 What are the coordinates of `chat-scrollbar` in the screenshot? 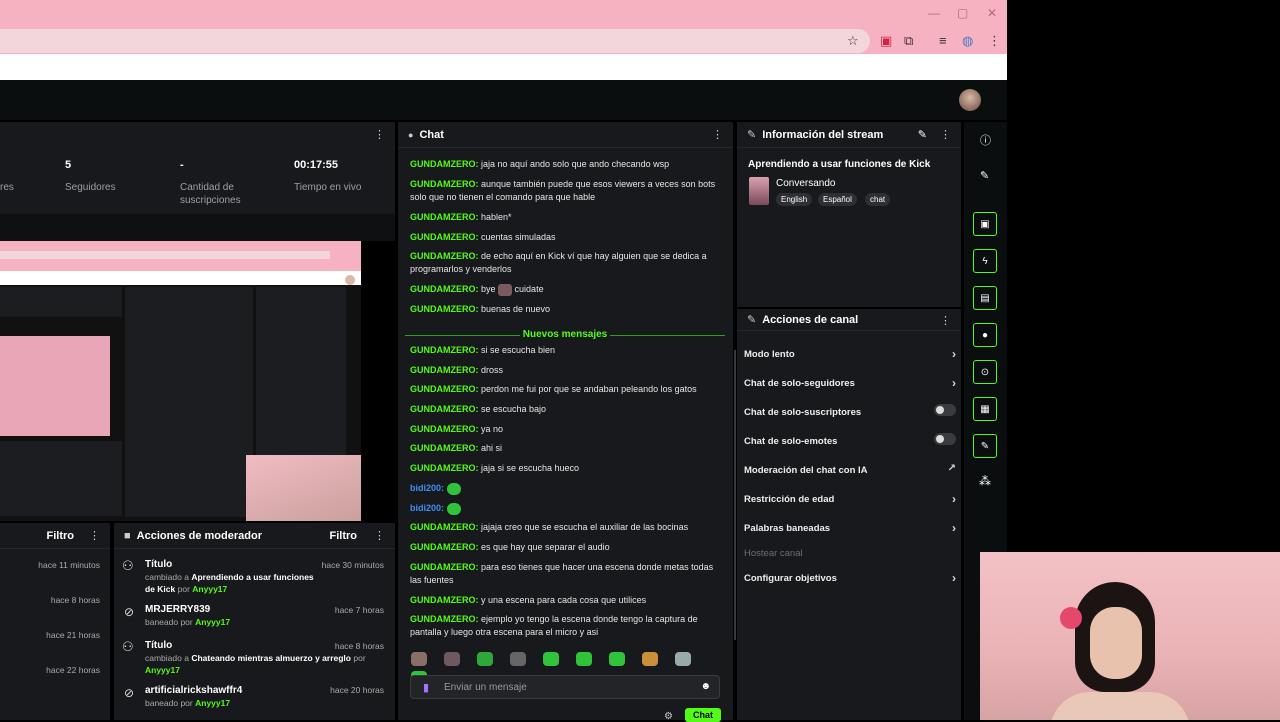 It's located at (735, 495).